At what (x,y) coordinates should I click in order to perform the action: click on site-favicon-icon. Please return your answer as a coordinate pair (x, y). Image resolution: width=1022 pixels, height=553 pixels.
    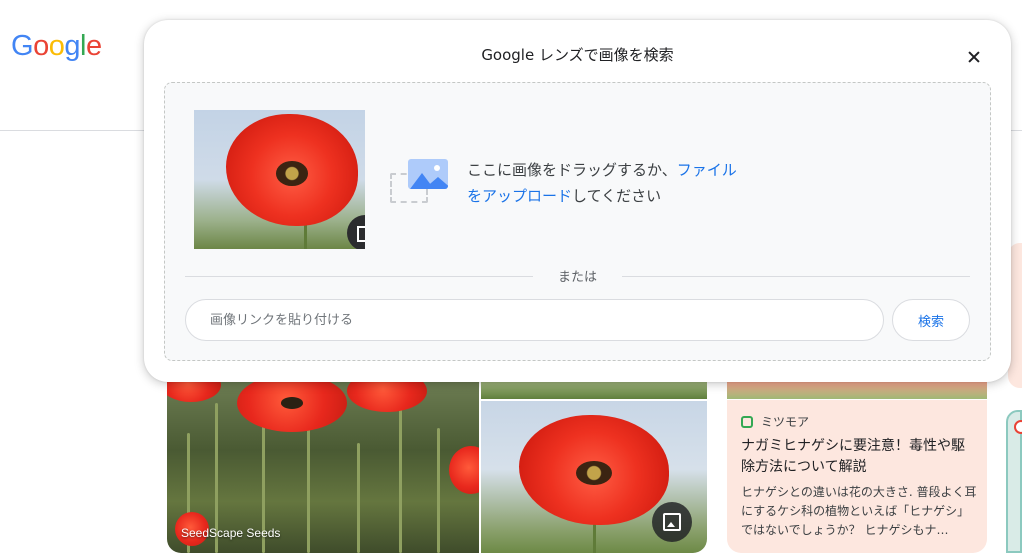
    Looking at the image, I should click on (747, 421).